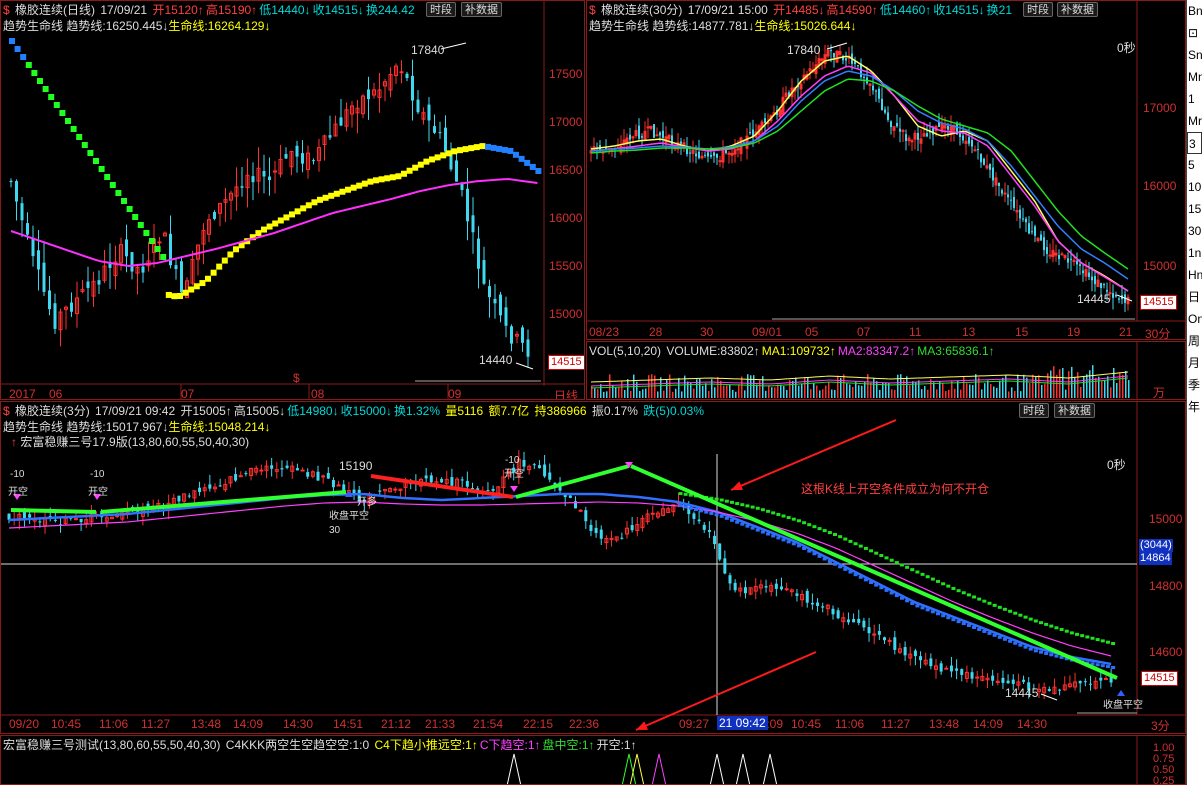 This screenshot has width=1202, height=785. I want to click on sidebar-period-16: 月, so click(1194, 363).